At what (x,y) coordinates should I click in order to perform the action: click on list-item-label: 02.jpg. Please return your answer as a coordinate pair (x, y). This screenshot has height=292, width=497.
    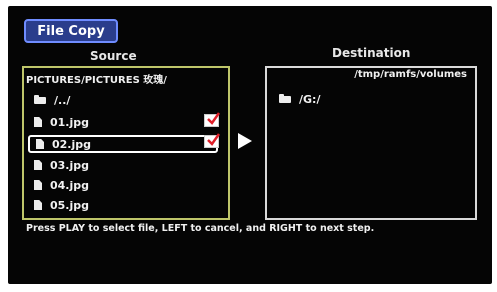
    Looking at the image, I should click on (72, 144).